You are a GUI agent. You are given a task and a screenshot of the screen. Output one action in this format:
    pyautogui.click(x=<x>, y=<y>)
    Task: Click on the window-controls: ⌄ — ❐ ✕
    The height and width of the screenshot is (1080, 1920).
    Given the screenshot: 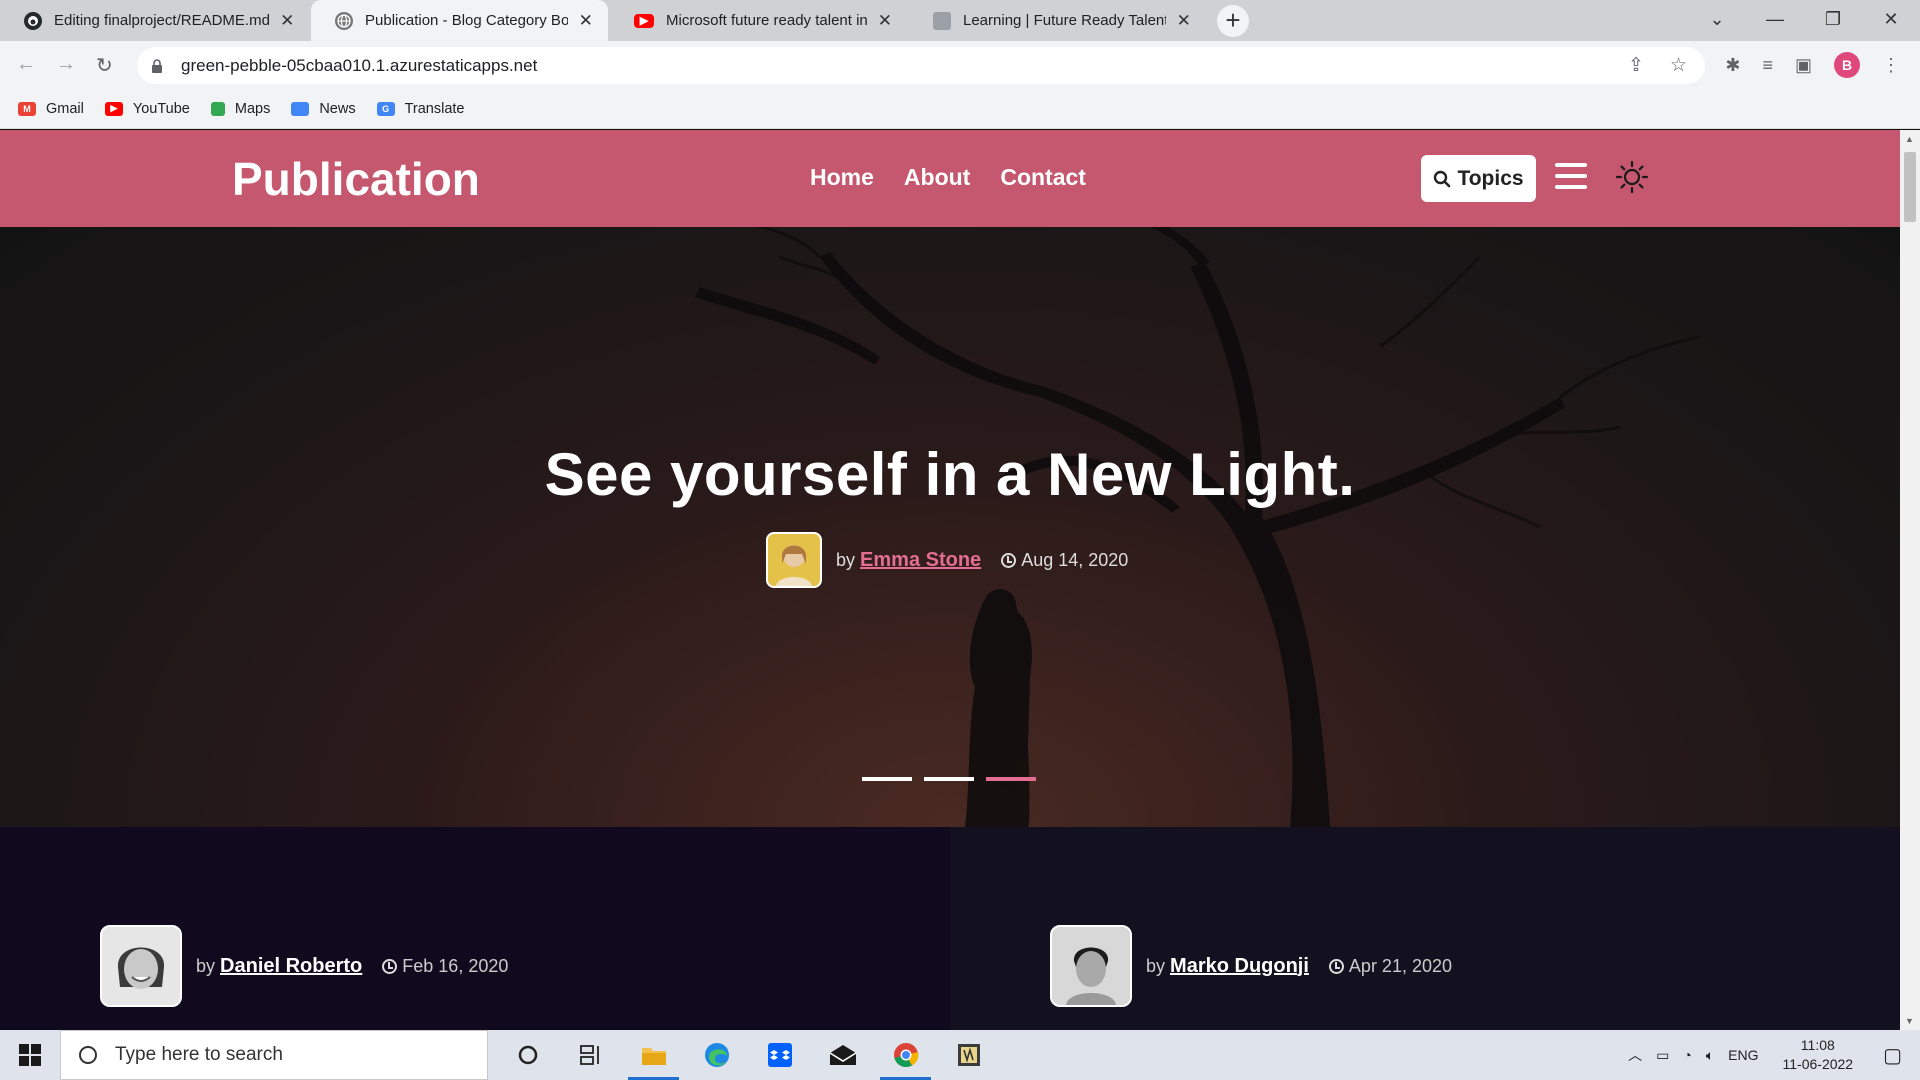 What is the action you would take?
    pyautogui.click(x=1804, y=20)
    